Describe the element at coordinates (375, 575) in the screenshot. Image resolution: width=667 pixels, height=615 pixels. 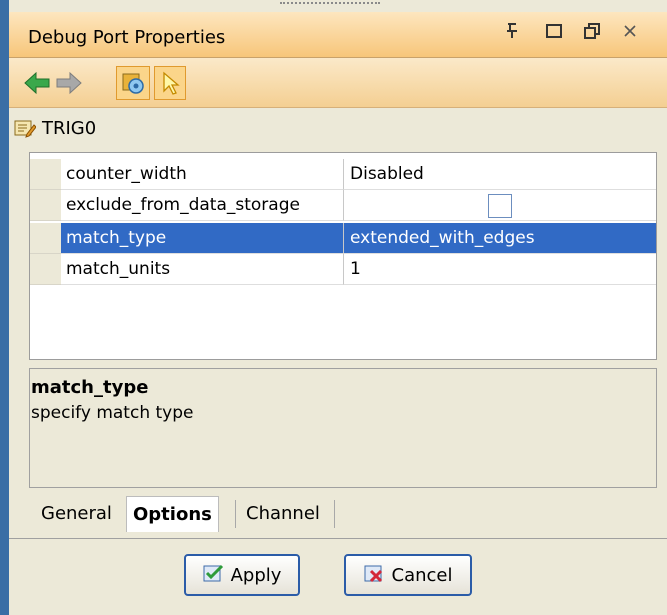
I see `cancel-x-icon` at that location.